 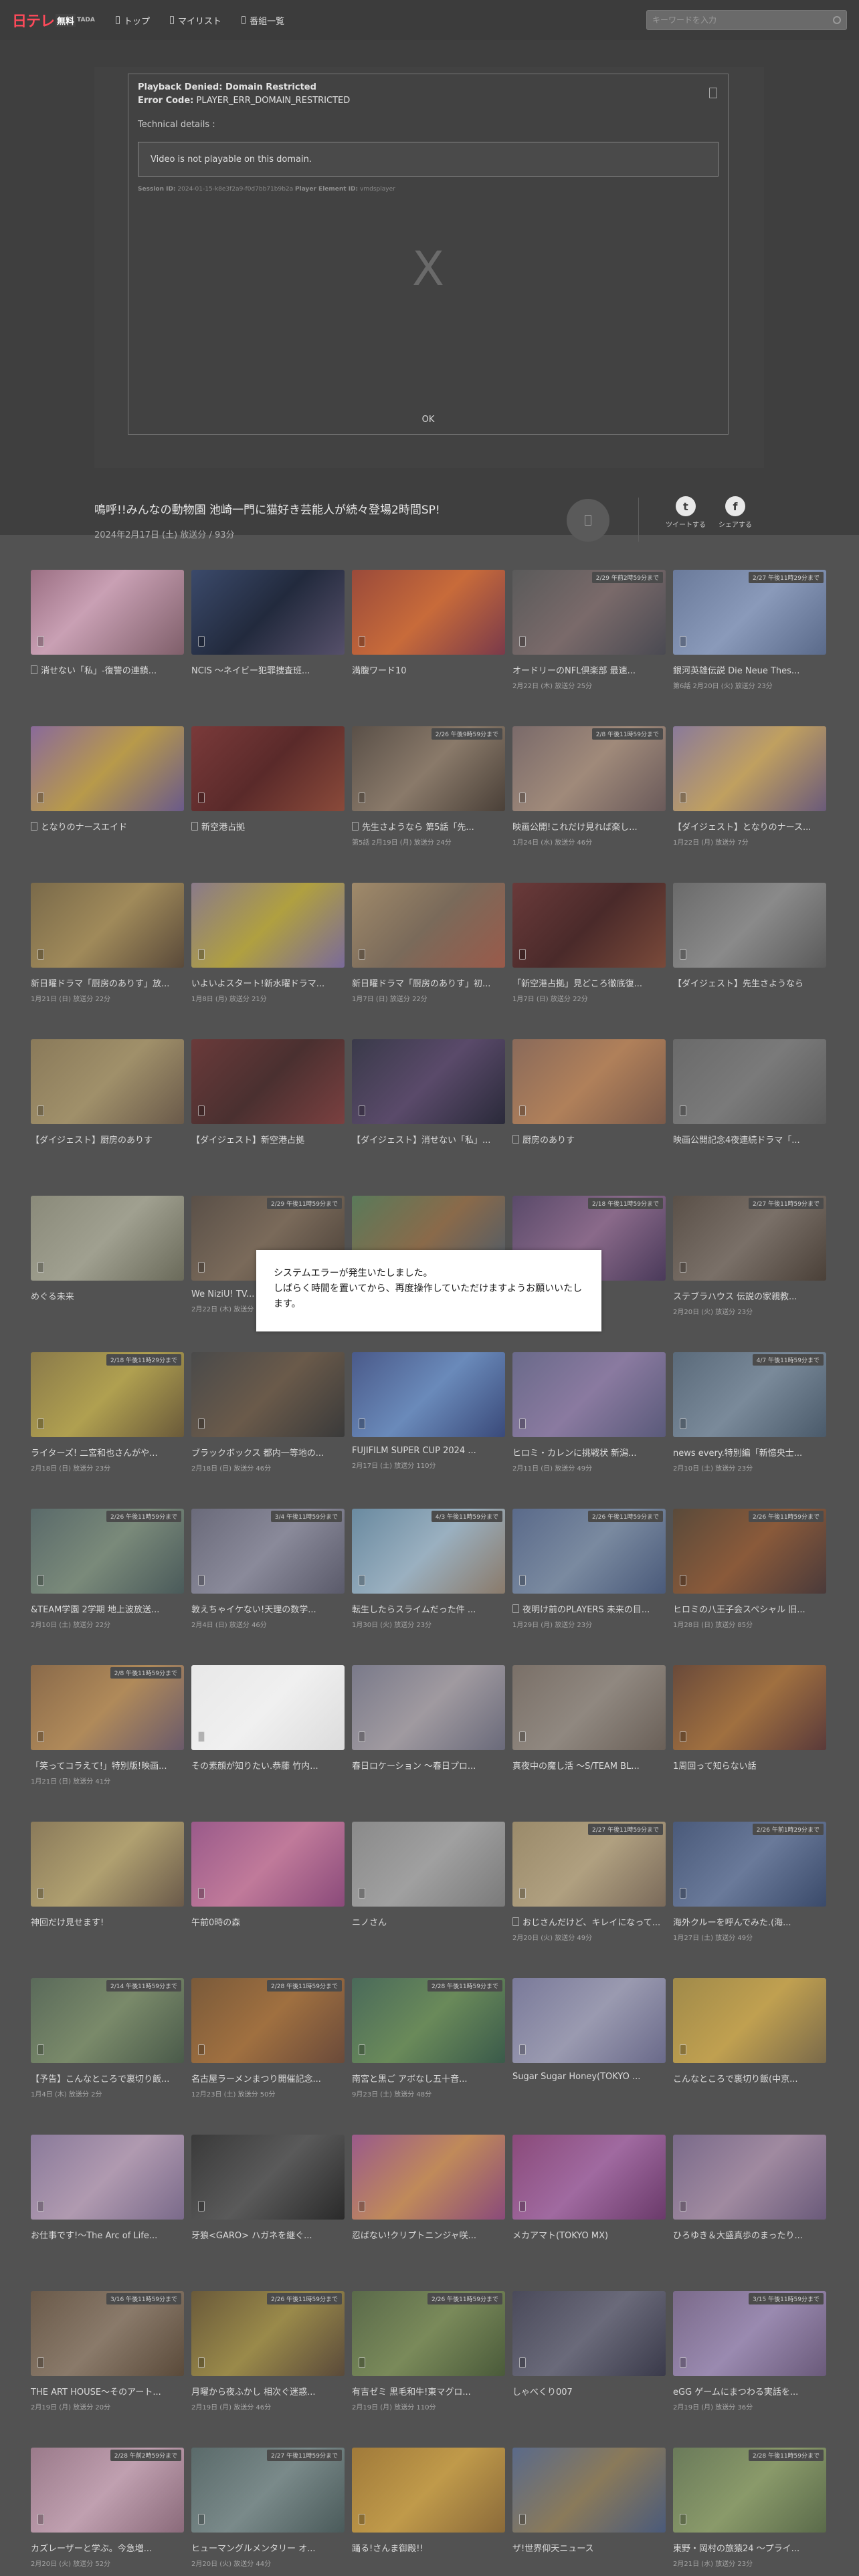 I want to click on program-card: 午前0時の森, so click(x=268, y=1875).